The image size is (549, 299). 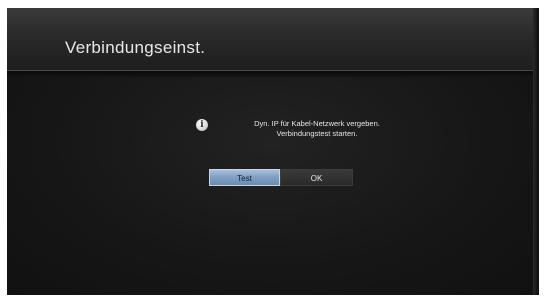 What do you see at coordinates (316, 177) in the screenshot?
I see `ok-button: OK` at bounding box center [316, 177].